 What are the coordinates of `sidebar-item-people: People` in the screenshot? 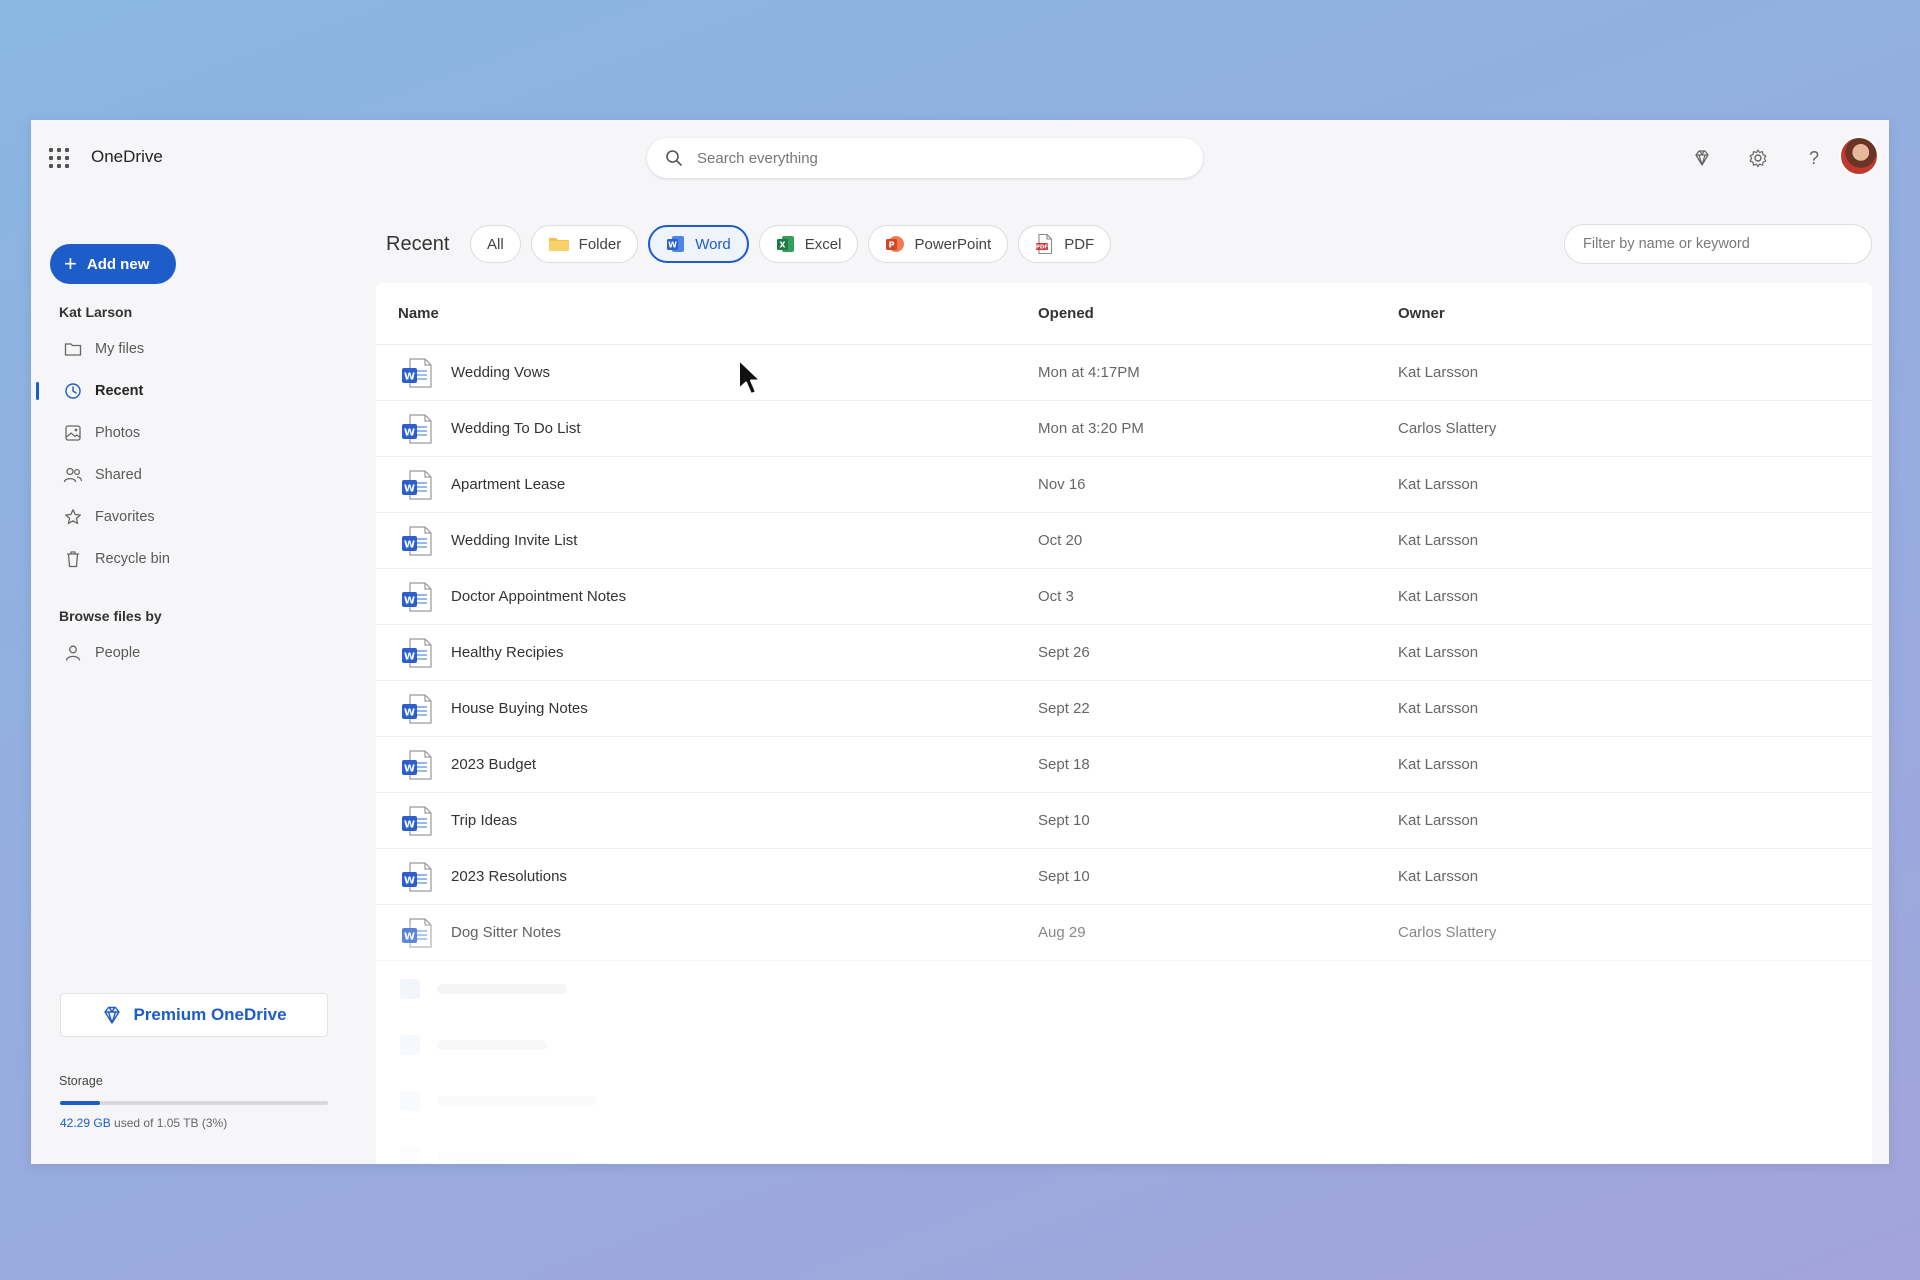 It's located at (191, 653).